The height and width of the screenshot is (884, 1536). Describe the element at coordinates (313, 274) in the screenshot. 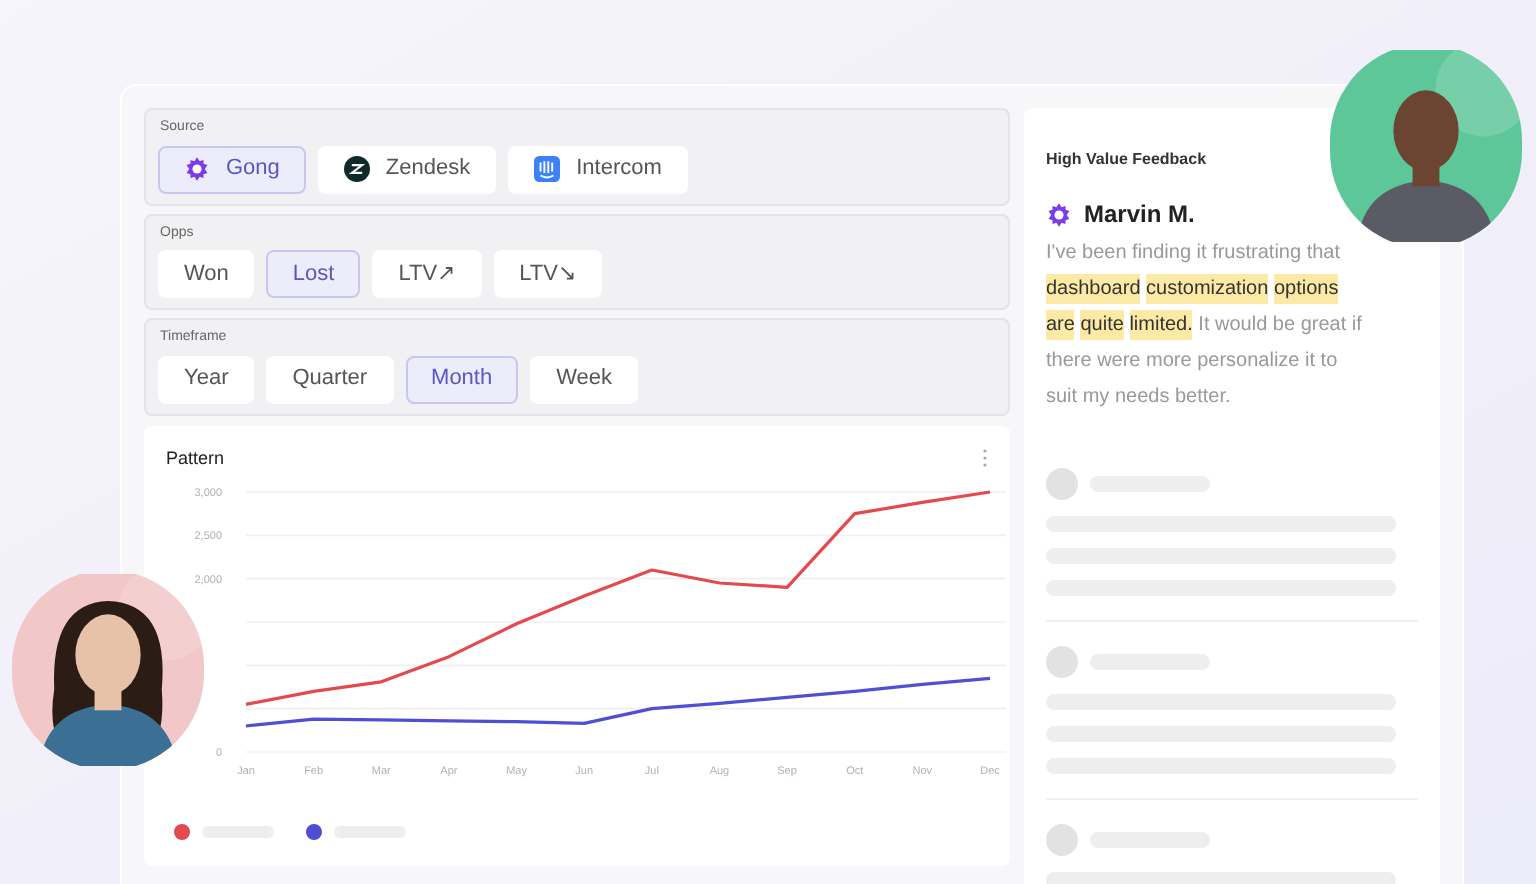

I see `filter-option: Lost` at that location.